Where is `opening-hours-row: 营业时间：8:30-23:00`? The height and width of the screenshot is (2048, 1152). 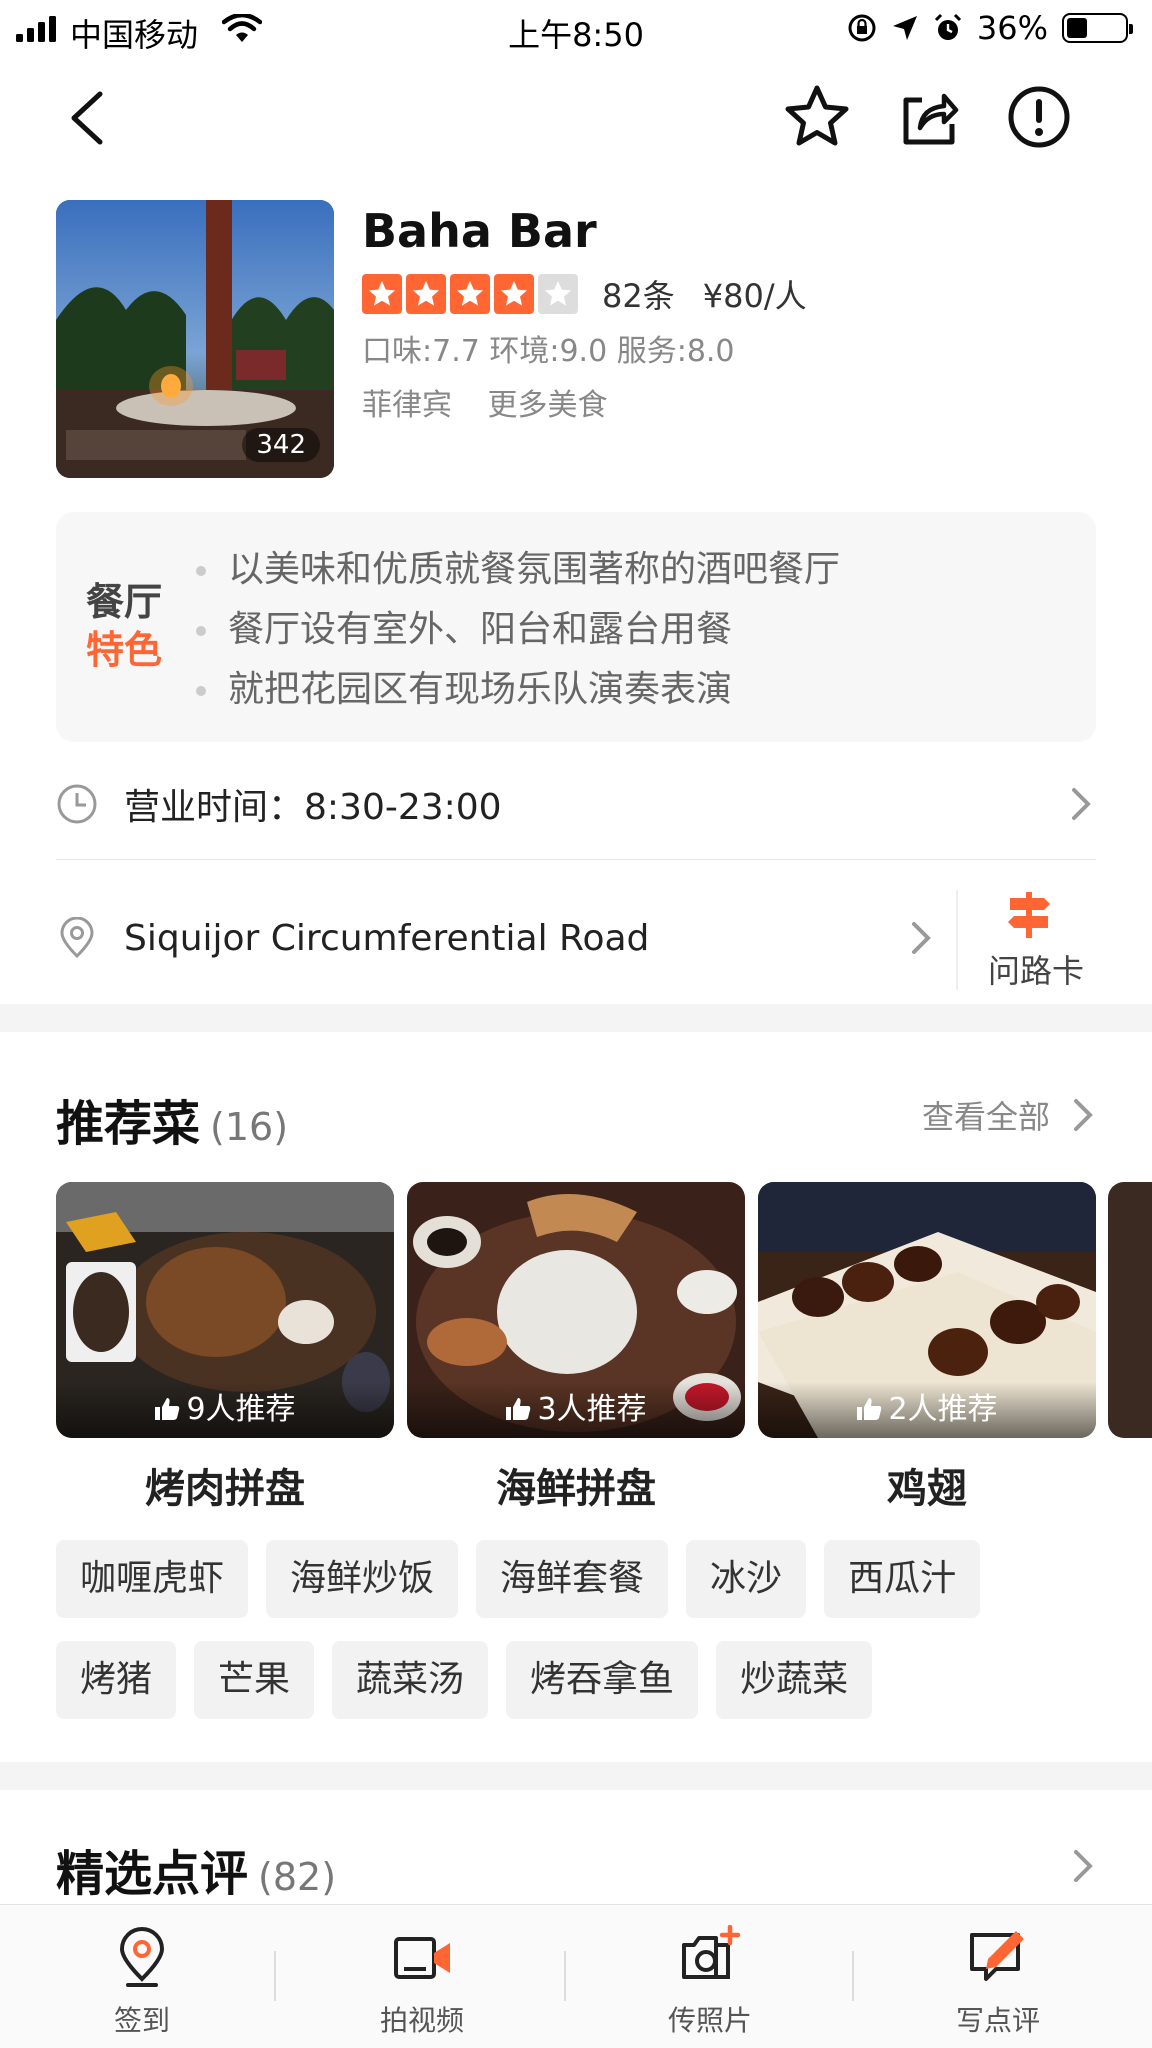 opening-hours-row: 营业时间：8:30-23:00 is located at coordinates (576, 804).